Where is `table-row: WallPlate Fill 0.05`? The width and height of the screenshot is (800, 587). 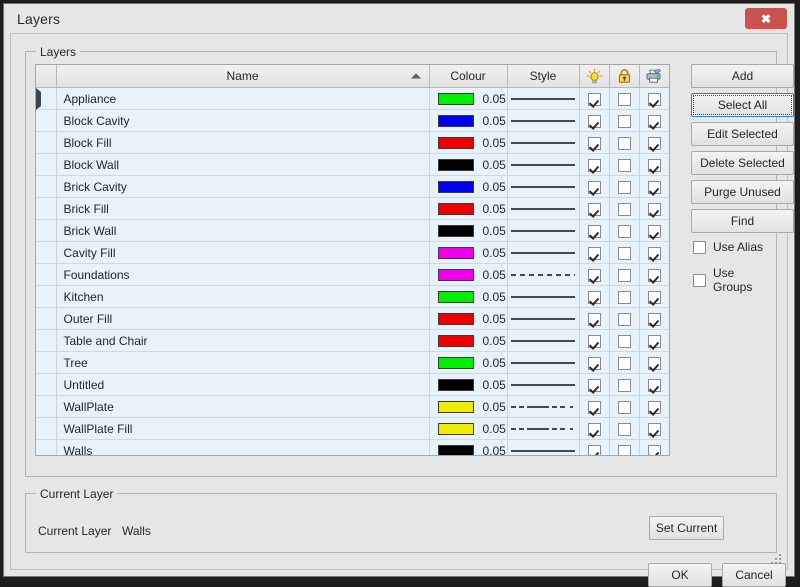 table-row: WallPlate Fill 0.05 is located at coordinates (352, 428).